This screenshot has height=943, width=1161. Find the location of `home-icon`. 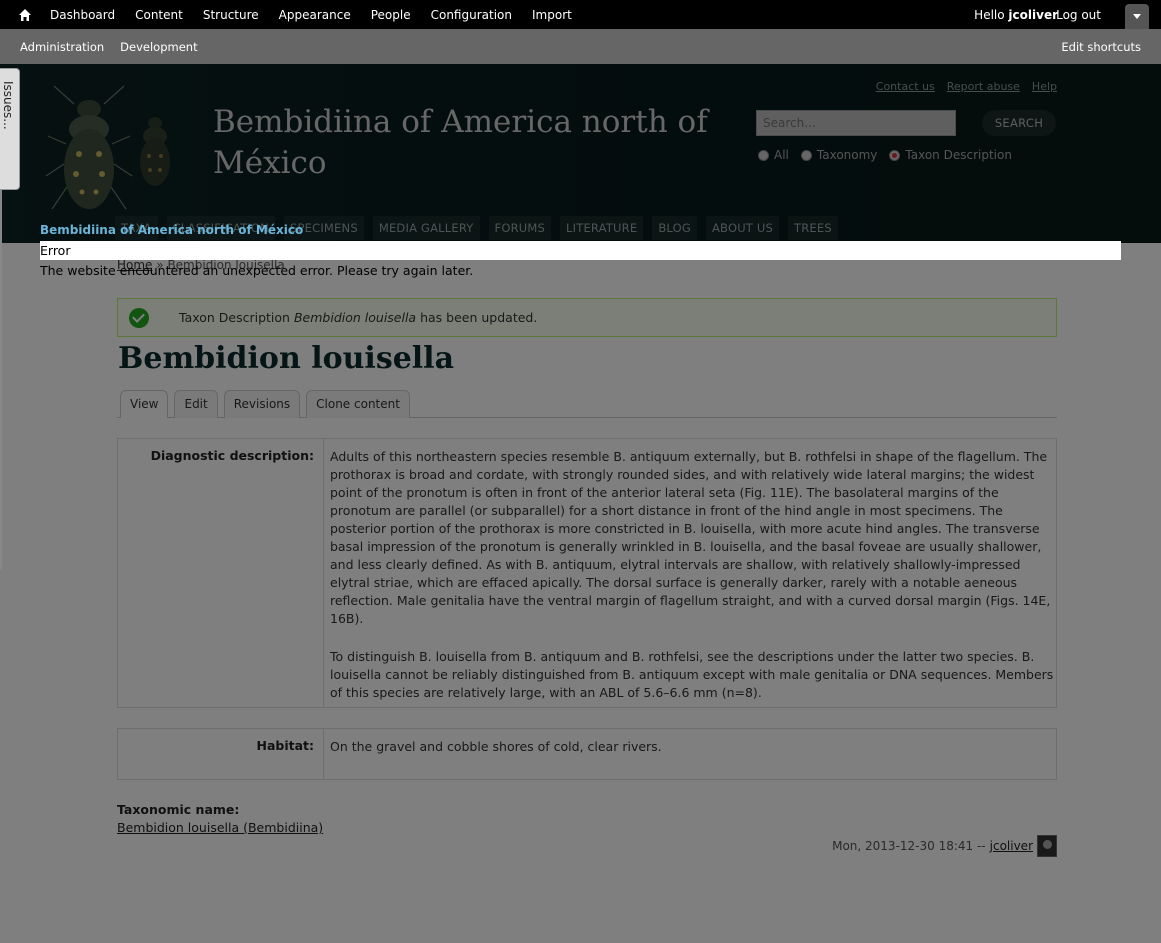

home-icon is located at coordinates (25, 14).